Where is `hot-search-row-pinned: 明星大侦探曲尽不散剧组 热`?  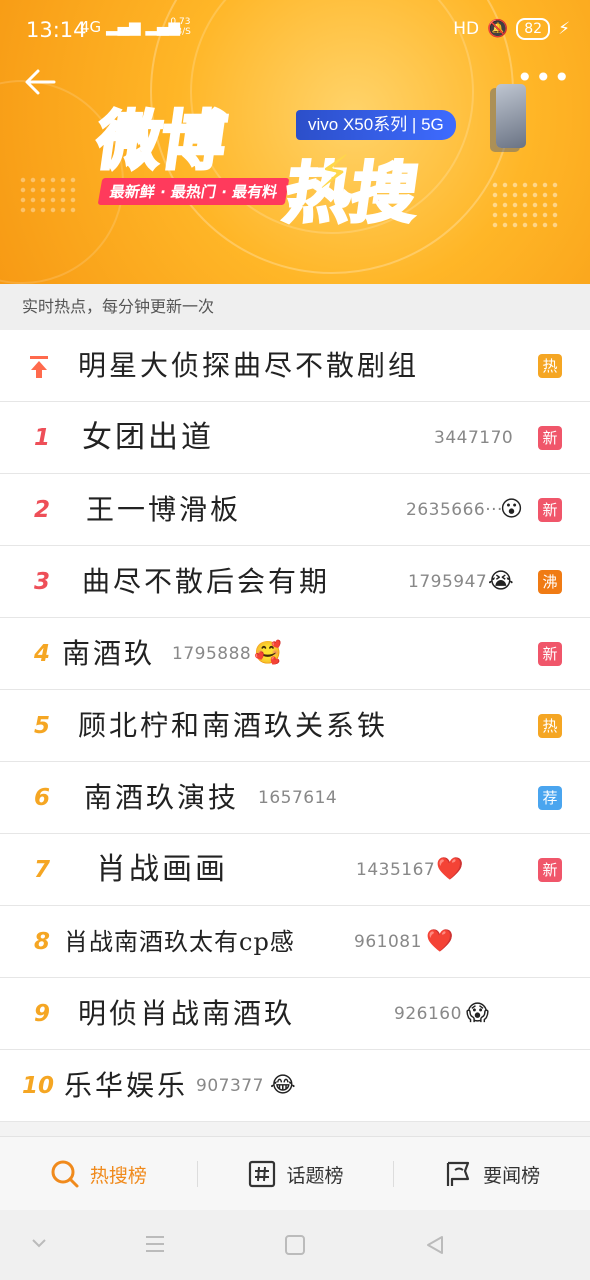
hot-search-row-pinned: 明星大侦探曲尽不散剧组 热 is located at coordinates (295, 366).